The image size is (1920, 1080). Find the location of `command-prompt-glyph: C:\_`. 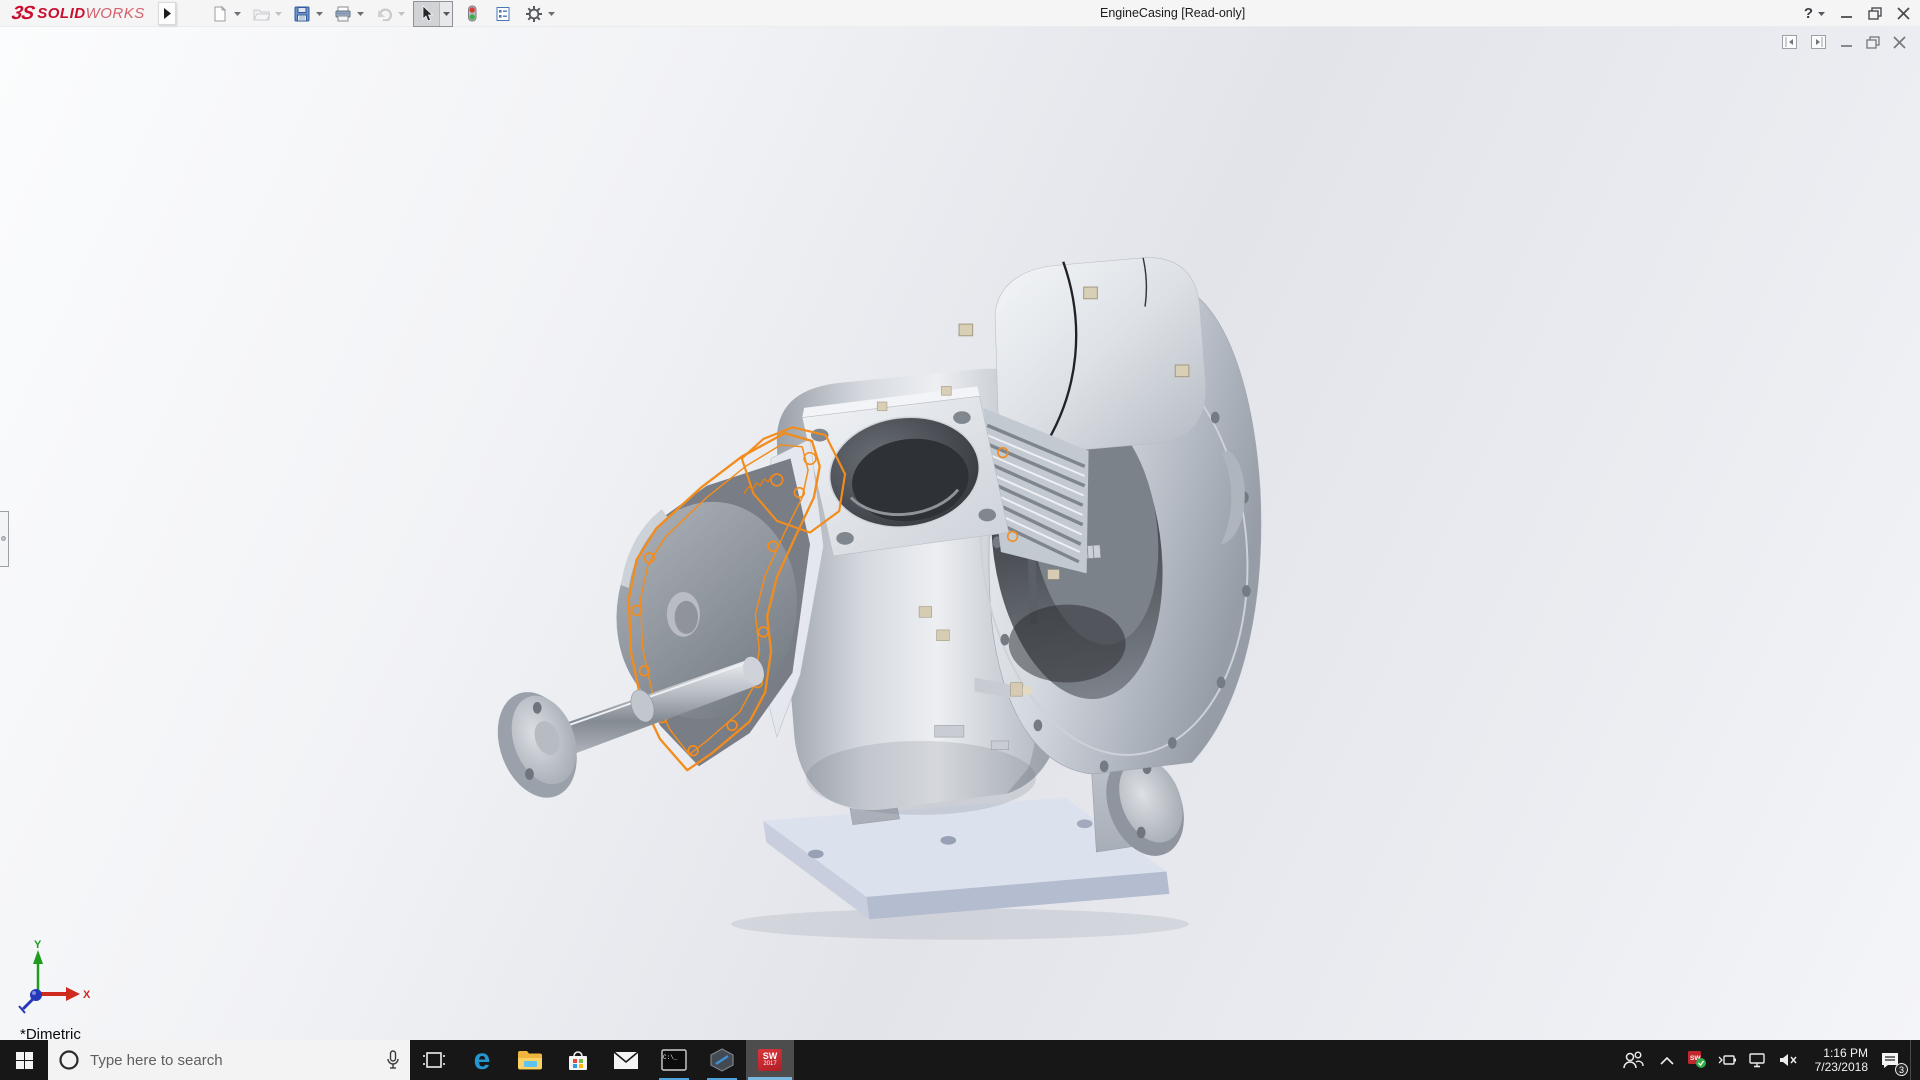

command-prompt-glyph: C:\_ is located at coordinates (670, 1057).